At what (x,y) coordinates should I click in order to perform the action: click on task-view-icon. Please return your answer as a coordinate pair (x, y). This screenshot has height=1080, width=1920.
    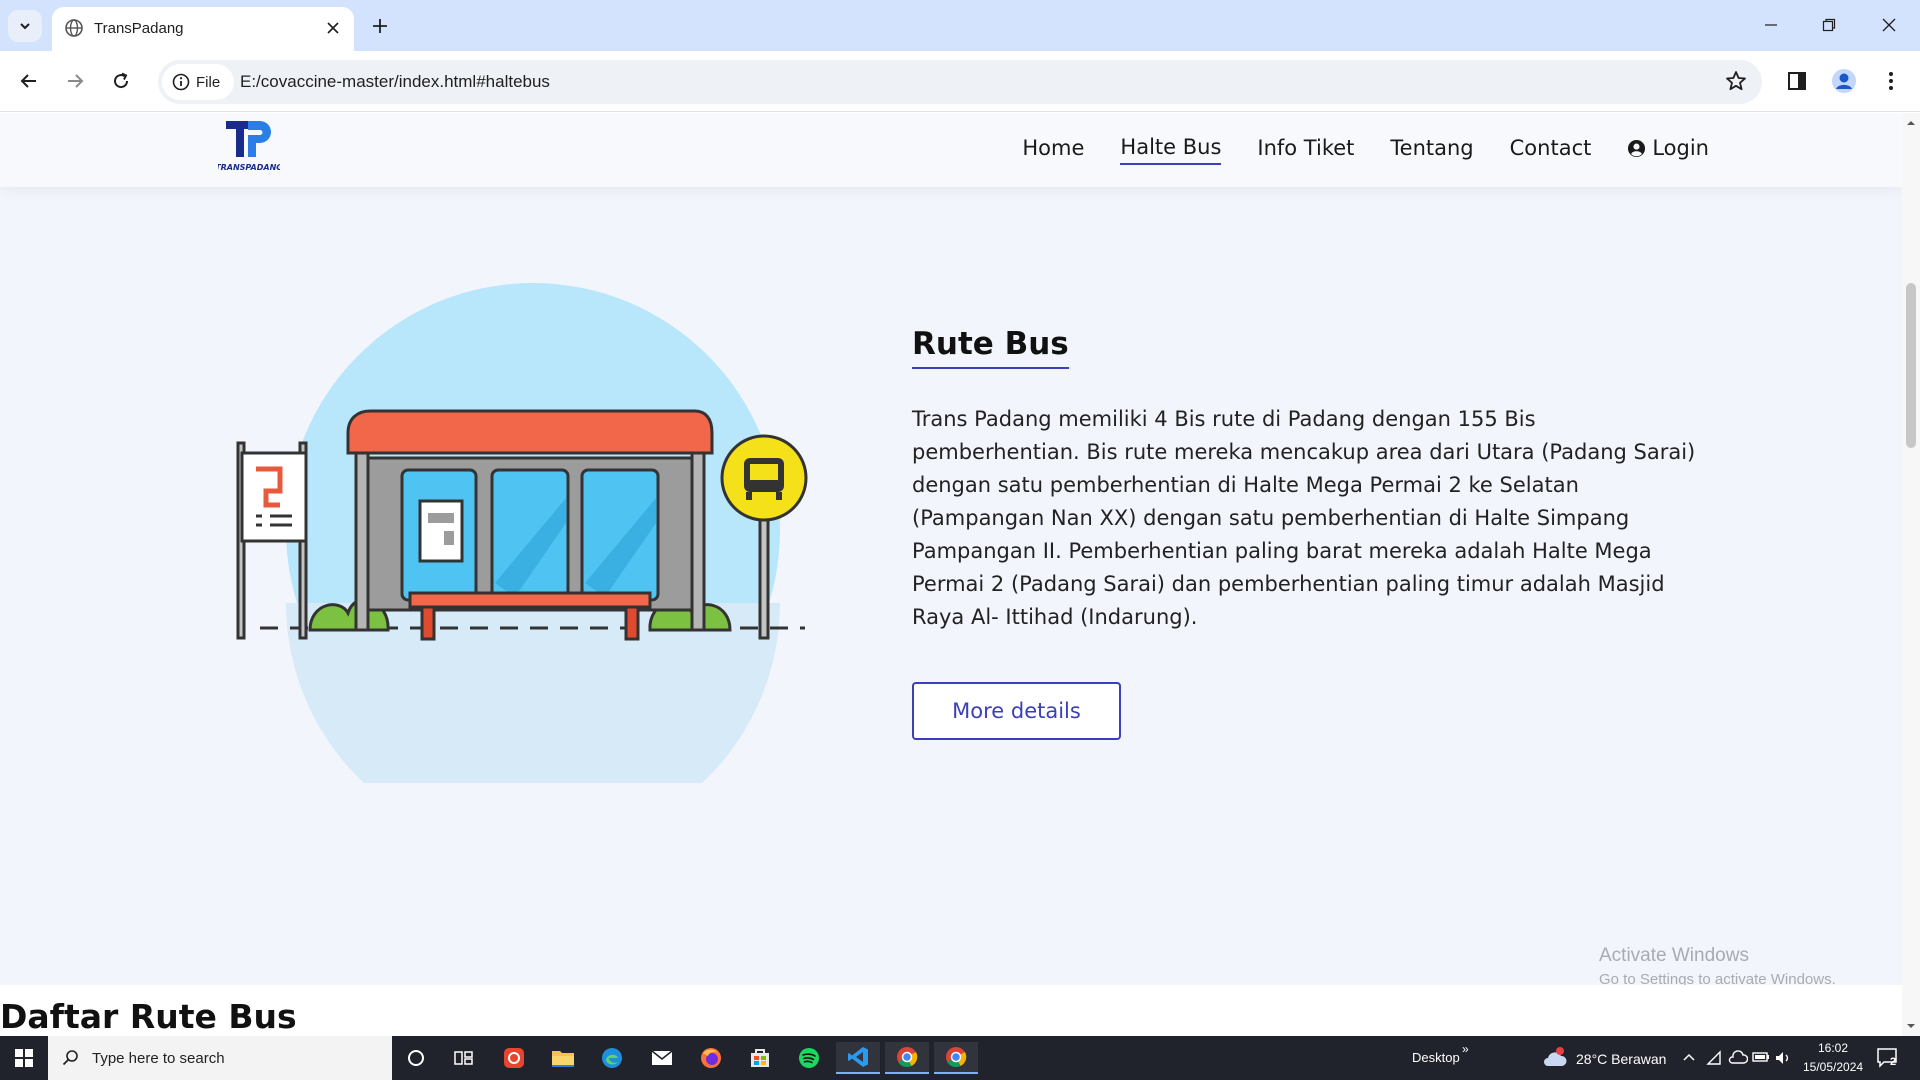
    Looking at the image, I should click on (463, 1058).